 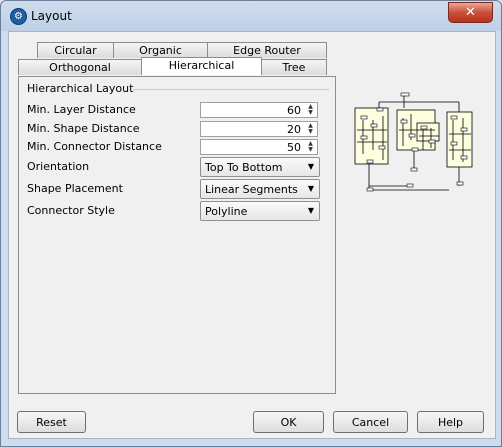 What do you see at coordinates (267, 50) in the screenshot?
I see `tab-edge-router: Edge Router` at bounding box center [267, 50].